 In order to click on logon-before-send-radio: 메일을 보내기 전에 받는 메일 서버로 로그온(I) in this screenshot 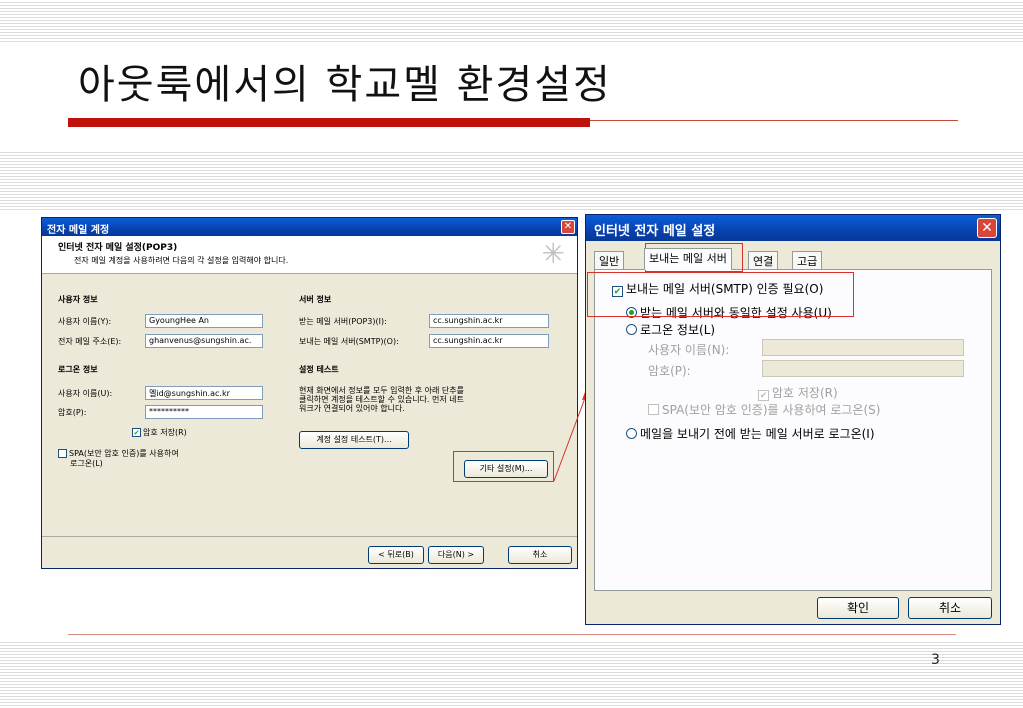, I will do `click(750, 433)`.